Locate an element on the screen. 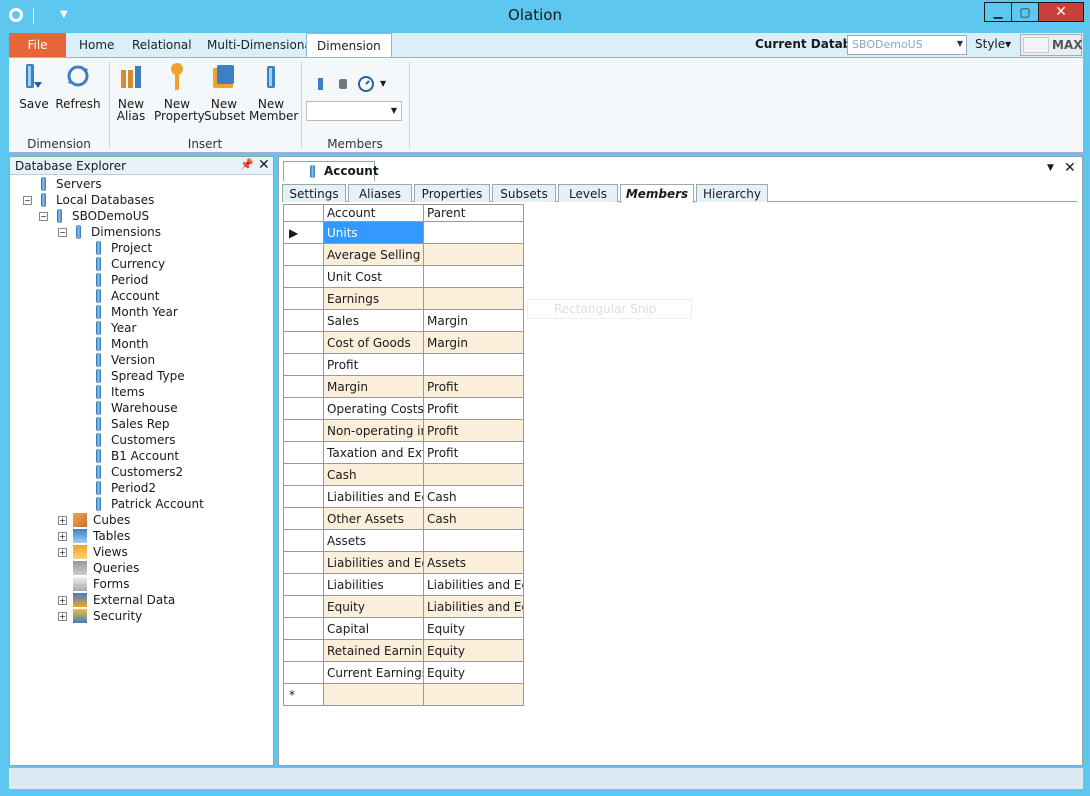  account-cell: Sales is located at coordinates (374, 321).